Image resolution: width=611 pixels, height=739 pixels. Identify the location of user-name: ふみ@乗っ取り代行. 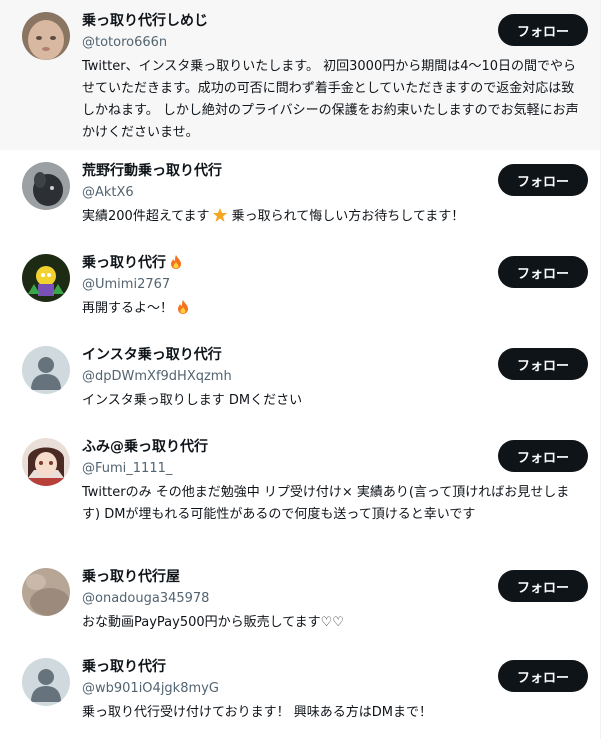
(145, 447).